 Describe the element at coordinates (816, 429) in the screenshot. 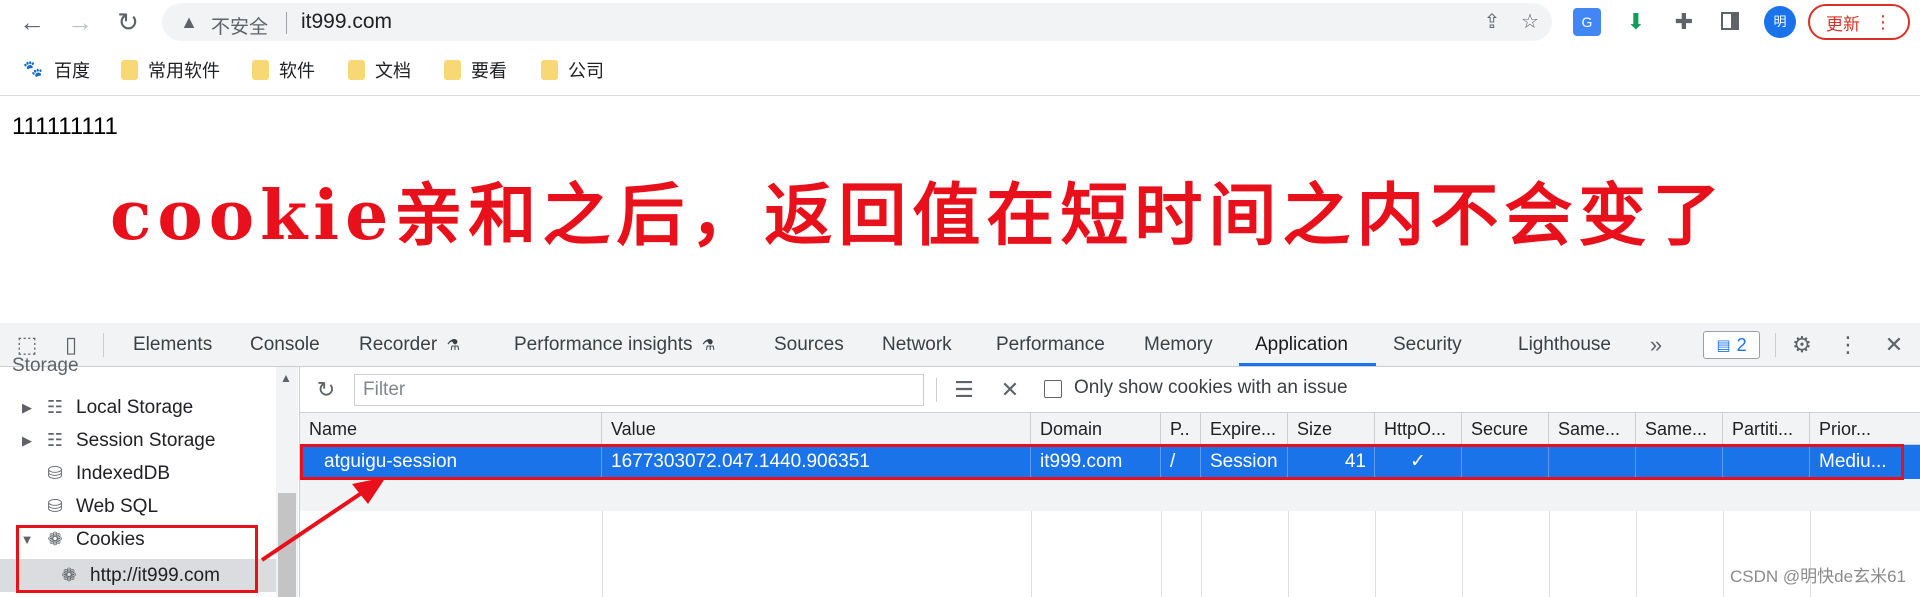

I see `column-header-value: Value` at that location.